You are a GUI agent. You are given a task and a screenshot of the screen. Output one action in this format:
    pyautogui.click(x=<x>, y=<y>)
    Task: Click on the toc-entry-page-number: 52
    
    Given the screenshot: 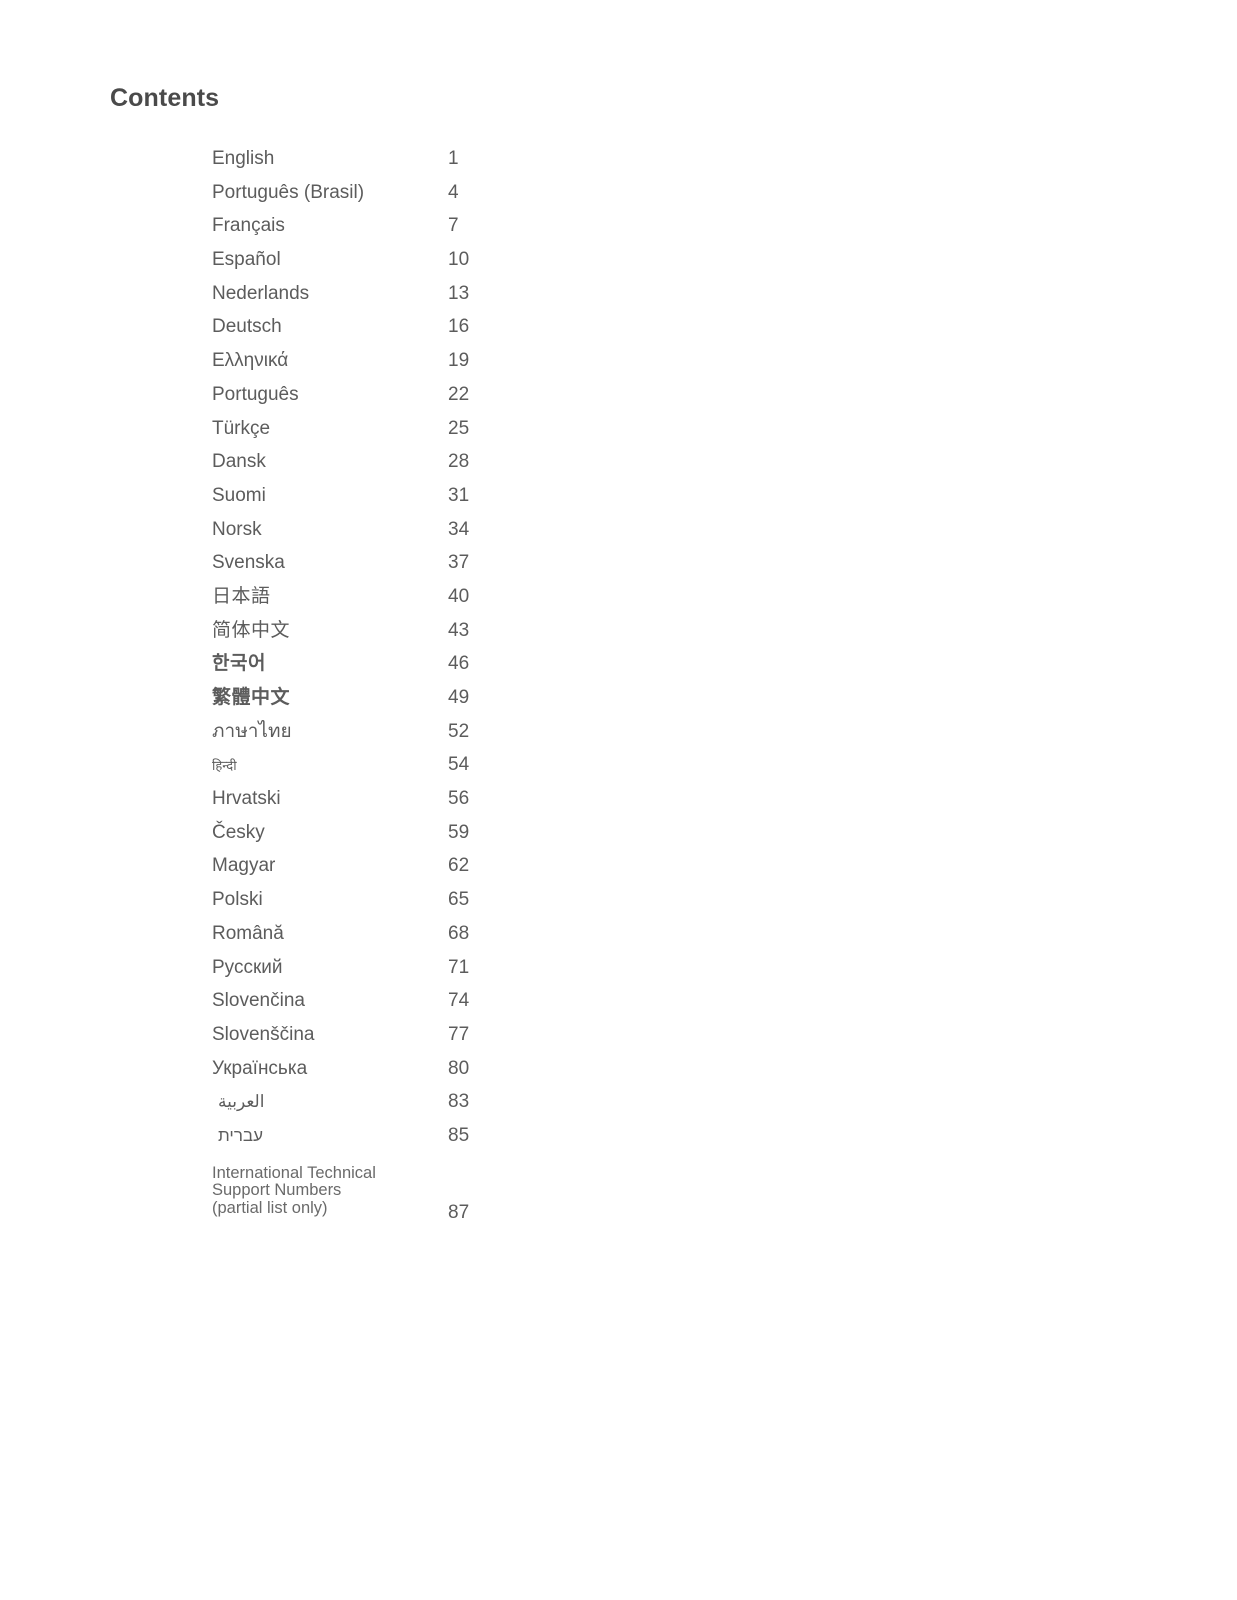 What is the action you would take?
    pyautogui.click(x=459, y=731)
    